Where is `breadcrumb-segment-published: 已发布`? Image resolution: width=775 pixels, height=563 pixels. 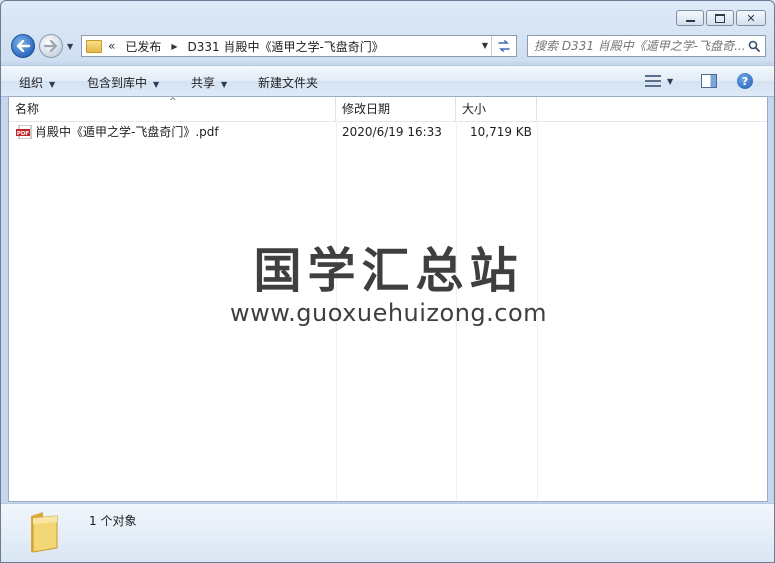 breadcrumb-segment-published: 已发布 is located at coordinates (143, 46).